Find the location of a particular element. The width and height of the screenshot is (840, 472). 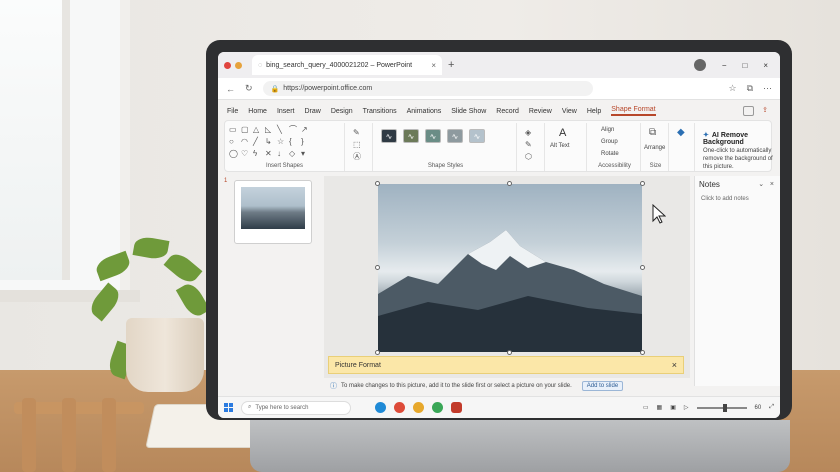

style-olive-swatch: ∿ is located at coordinates (411, 136).